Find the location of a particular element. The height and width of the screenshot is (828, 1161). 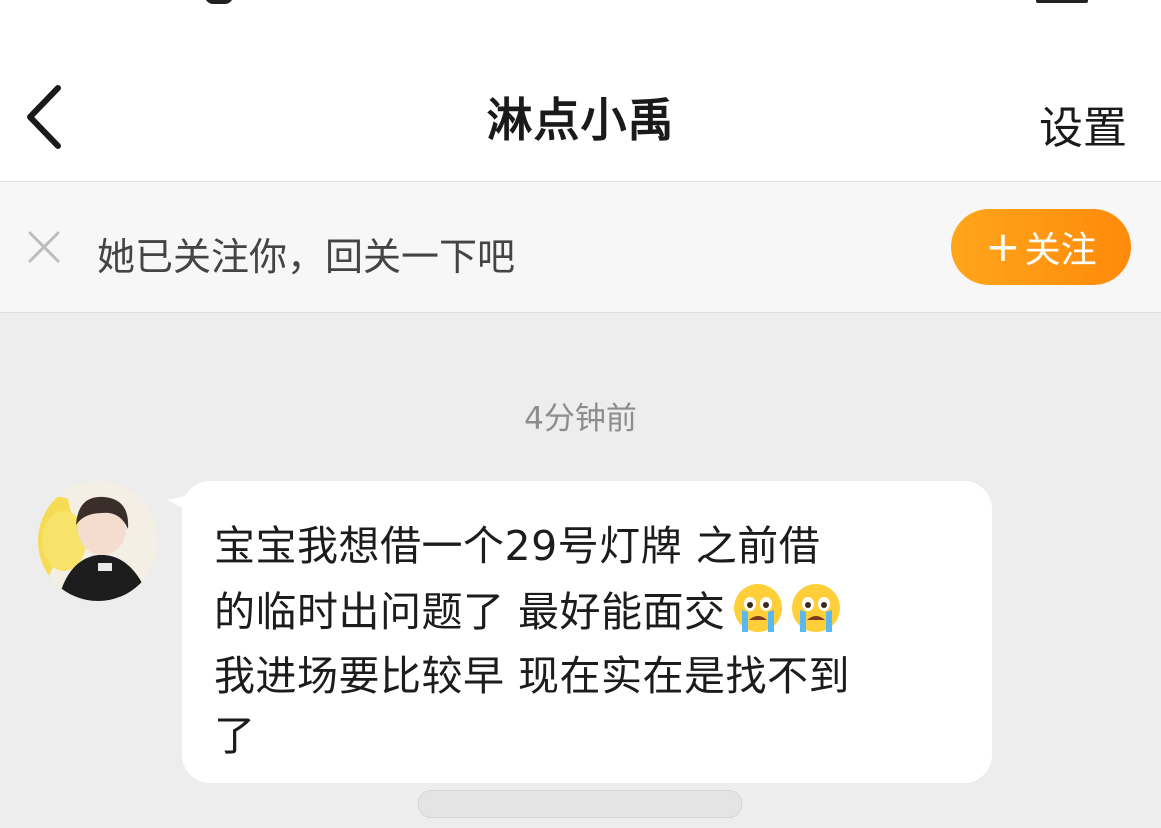

message-line: 我进场要比较早 现在实在是找不到 is located at coordinates (532, 676).